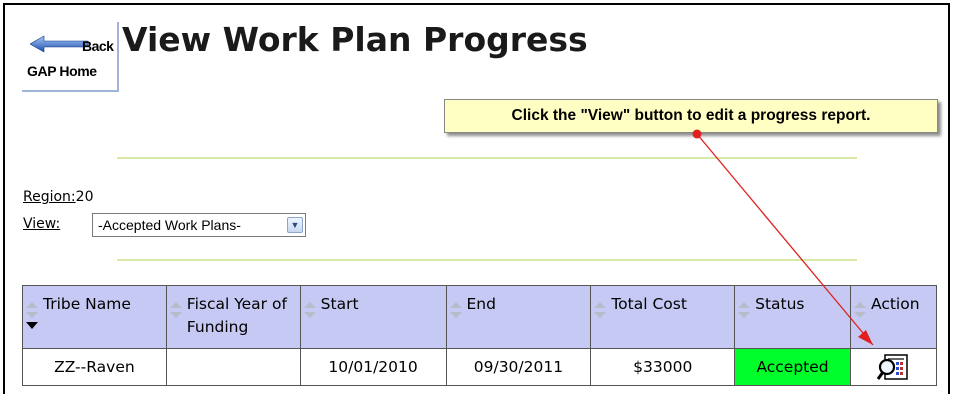 This screenshot has height=400, width=956. Describe the element at coordinates (84, 197) in the screenshot. I see `region-value: 20` at that location.